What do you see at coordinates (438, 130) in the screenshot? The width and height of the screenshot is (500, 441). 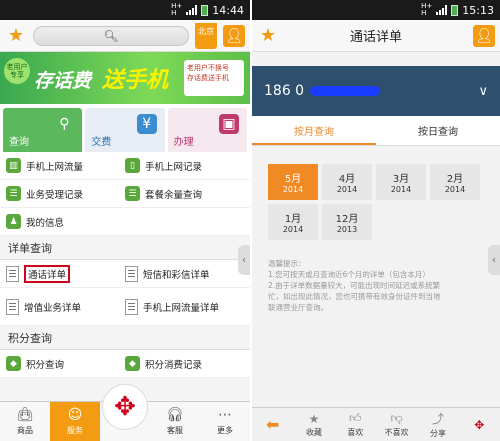 I see `tab-by-day: 按日查询` at bounding box center [438, 130].